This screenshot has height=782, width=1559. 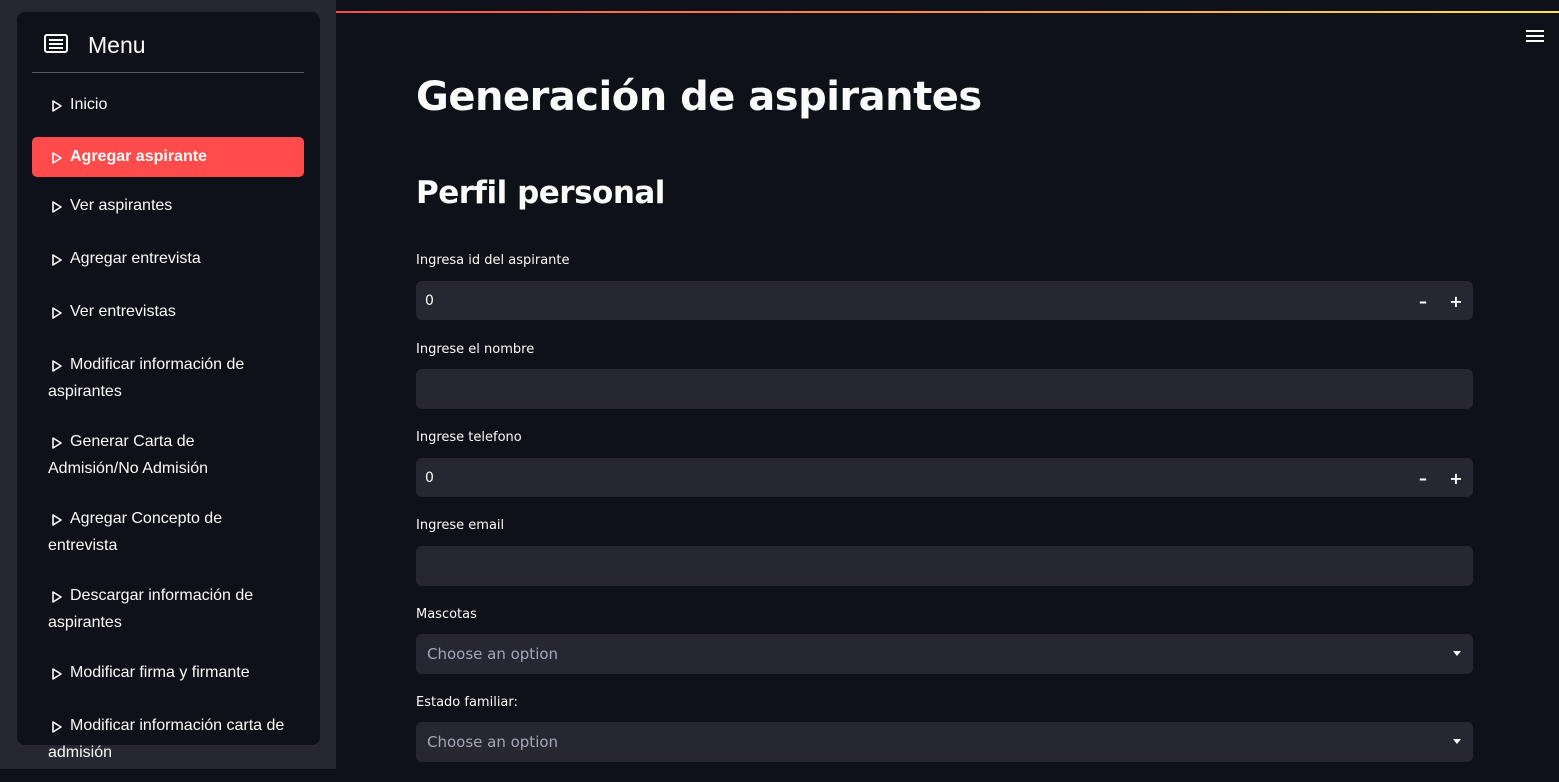 What do you see at coordinates (493, 654) in the screenshot?
I see `mascotas-placeholder: Choose an option` at bounding box center [493, 654].